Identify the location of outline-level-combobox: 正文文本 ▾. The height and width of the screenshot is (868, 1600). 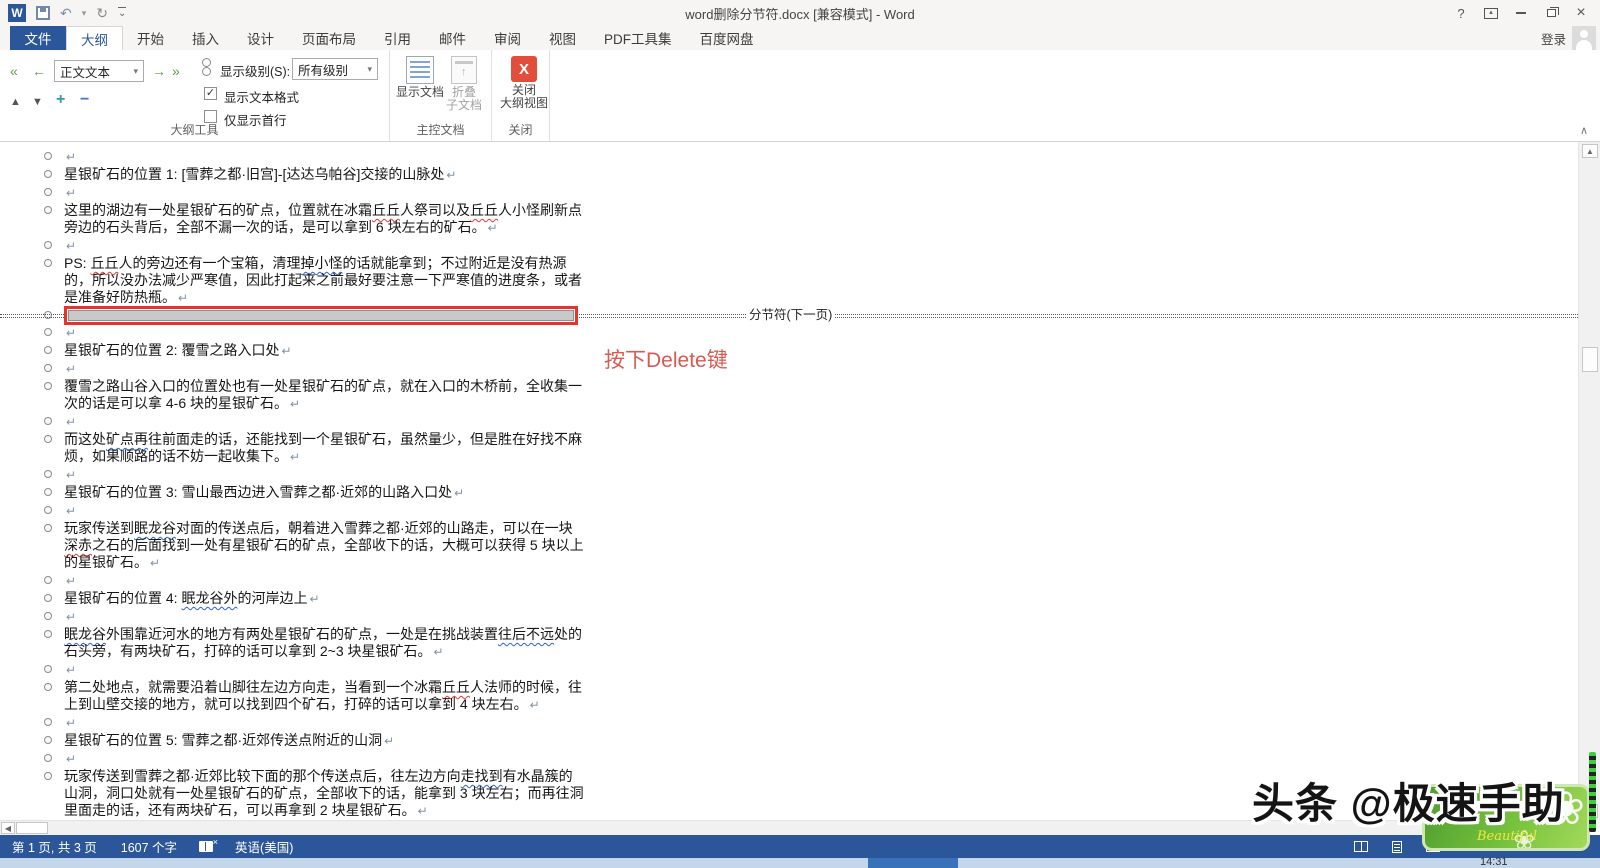
(99, 71).